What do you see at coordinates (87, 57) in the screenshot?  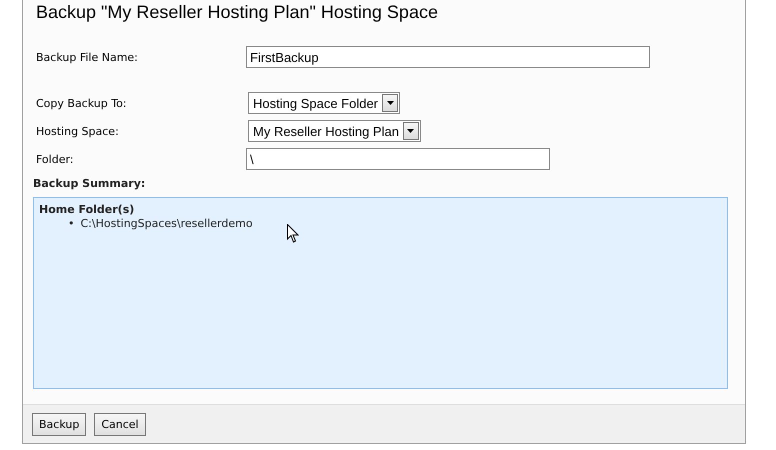 I see `field-label: Backup File Name:` at bounding box center [87, 57].